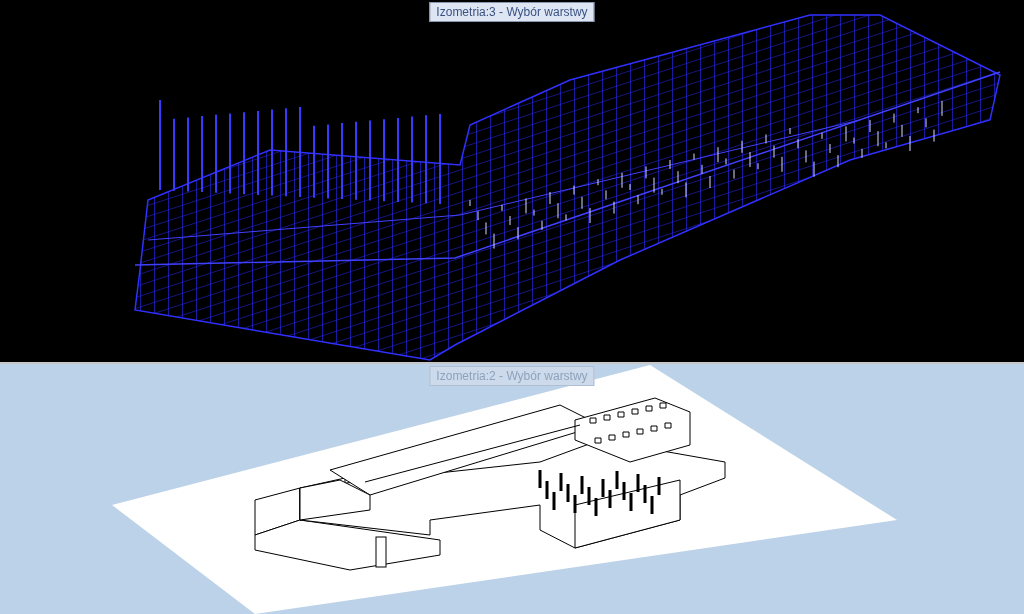 The image size is (1024, 614). What do you see at coordinates (512, 12) in the screenshot?
I see `viewport-title: Izometria:3 - Wybór warstwy` at bounding box center [512, 12].